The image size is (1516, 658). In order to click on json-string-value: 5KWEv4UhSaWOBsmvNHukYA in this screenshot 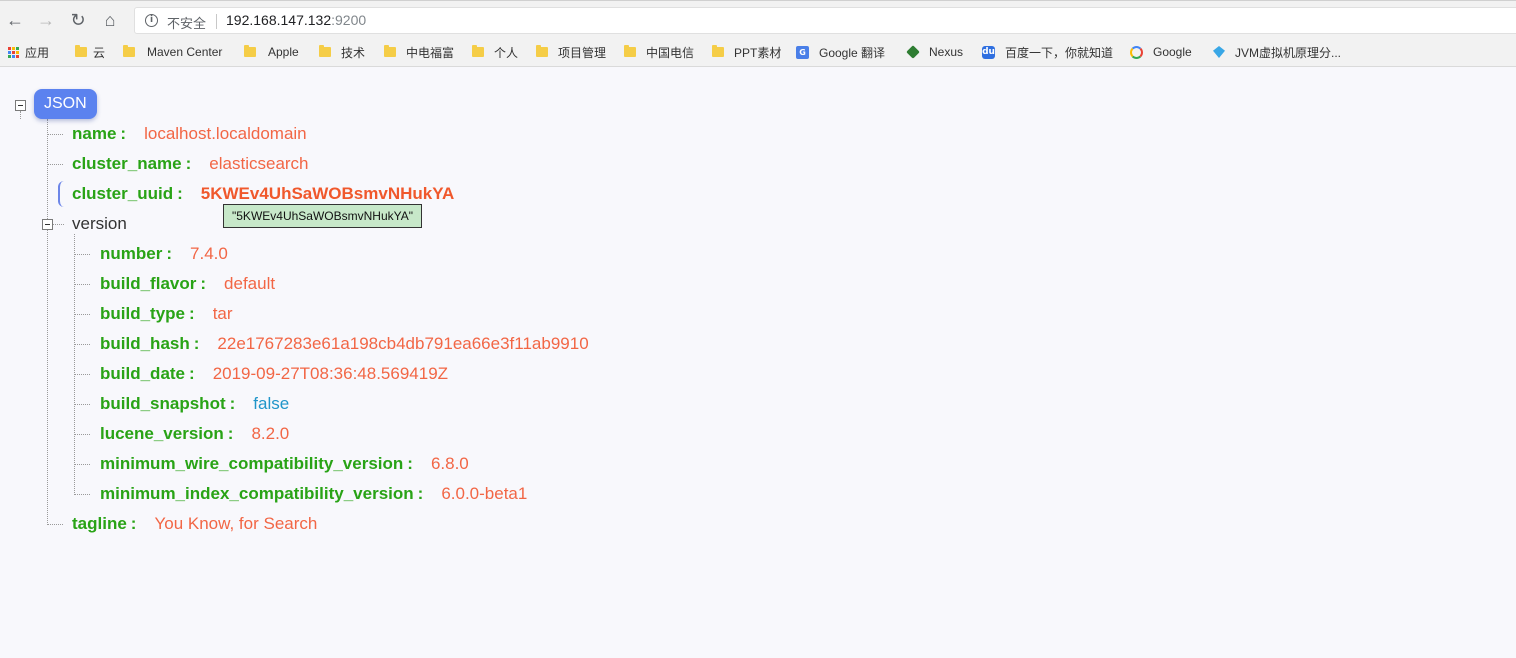, I will do `click(327, 193)`.